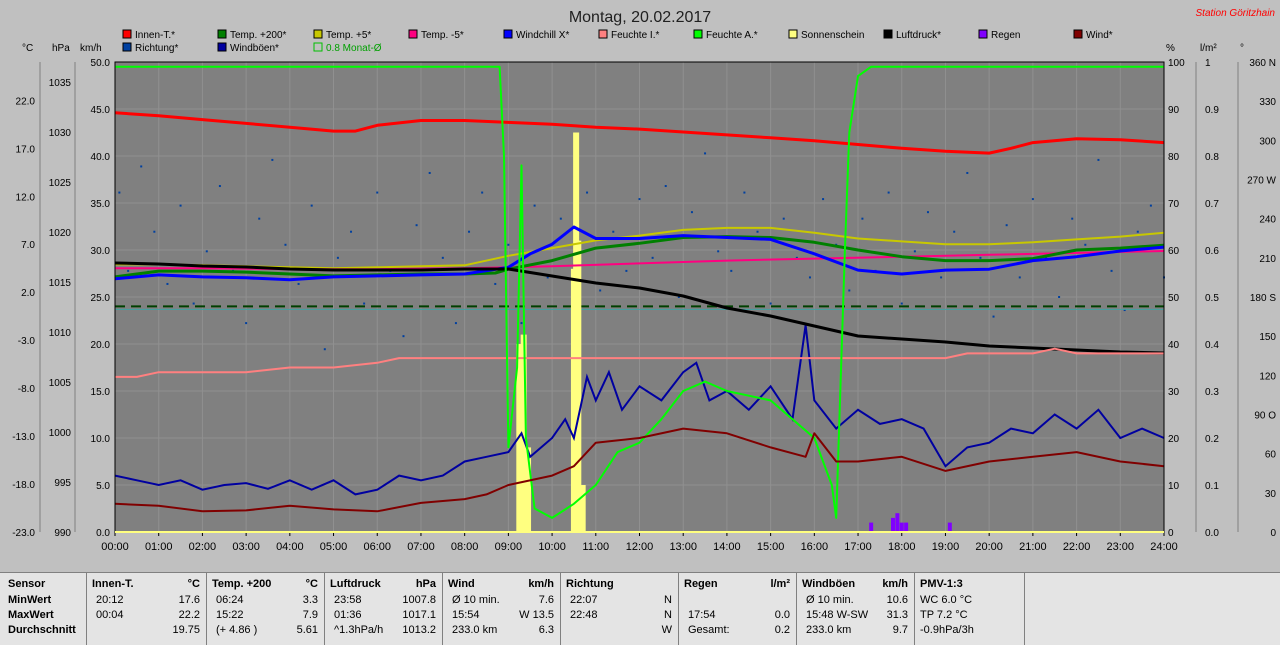 This screenshot has width=1280, height=645. I want to click on tick-label-time: 11:00, so click(595, 547).